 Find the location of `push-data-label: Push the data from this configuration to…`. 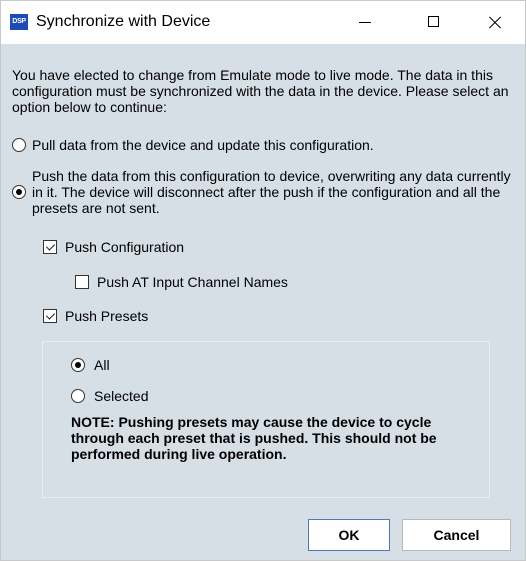

push-data-label: Push the data from this configuration to… is located at coordinates (271, 192).